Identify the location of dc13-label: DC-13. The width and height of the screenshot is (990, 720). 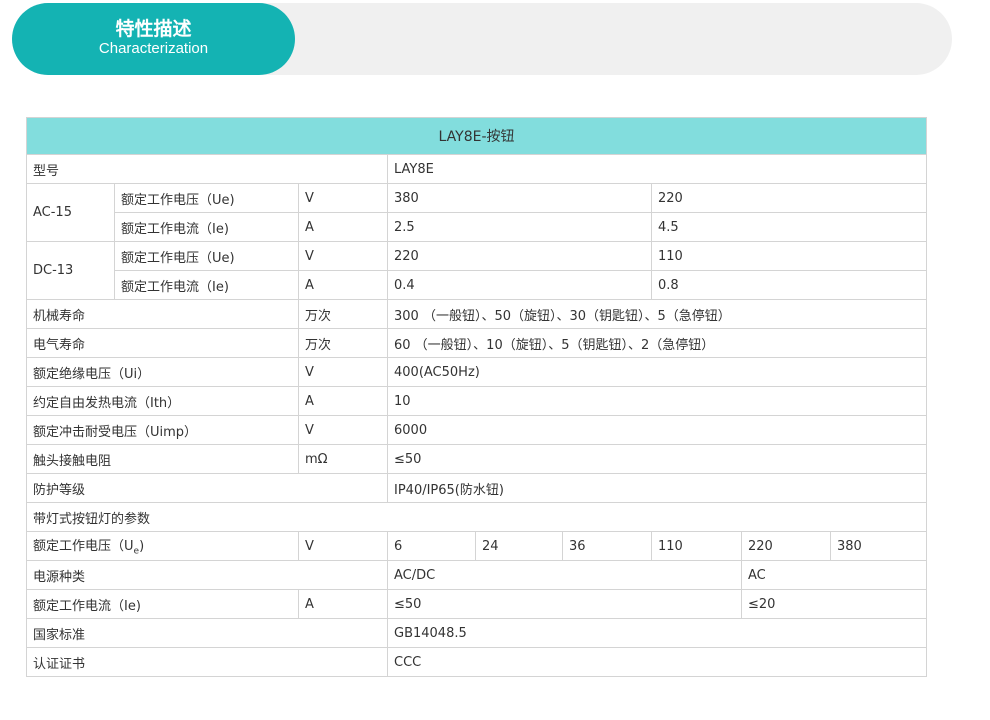
(70, 270).